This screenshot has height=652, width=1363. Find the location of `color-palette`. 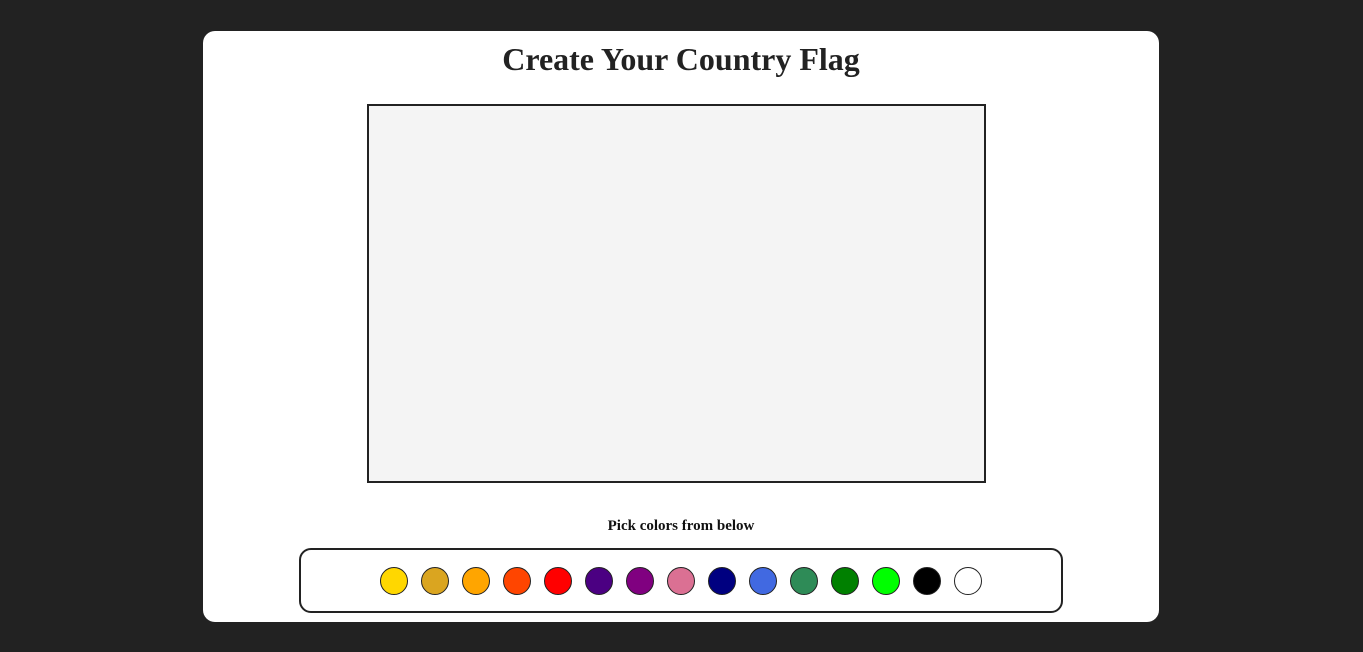

color-palette is located at coordinates (681, 580).